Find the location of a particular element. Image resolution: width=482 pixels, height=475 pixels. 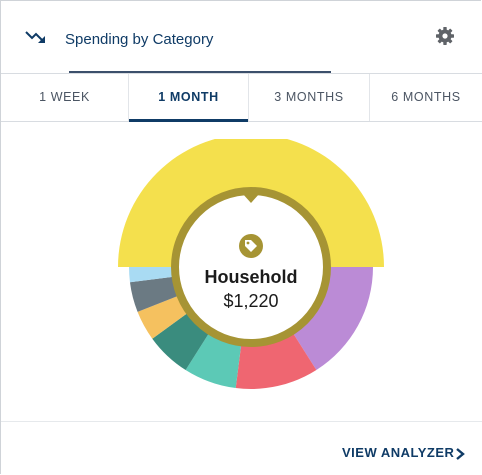

tab-3-months: 3 MONTHS is located at coordinates (309, 97).